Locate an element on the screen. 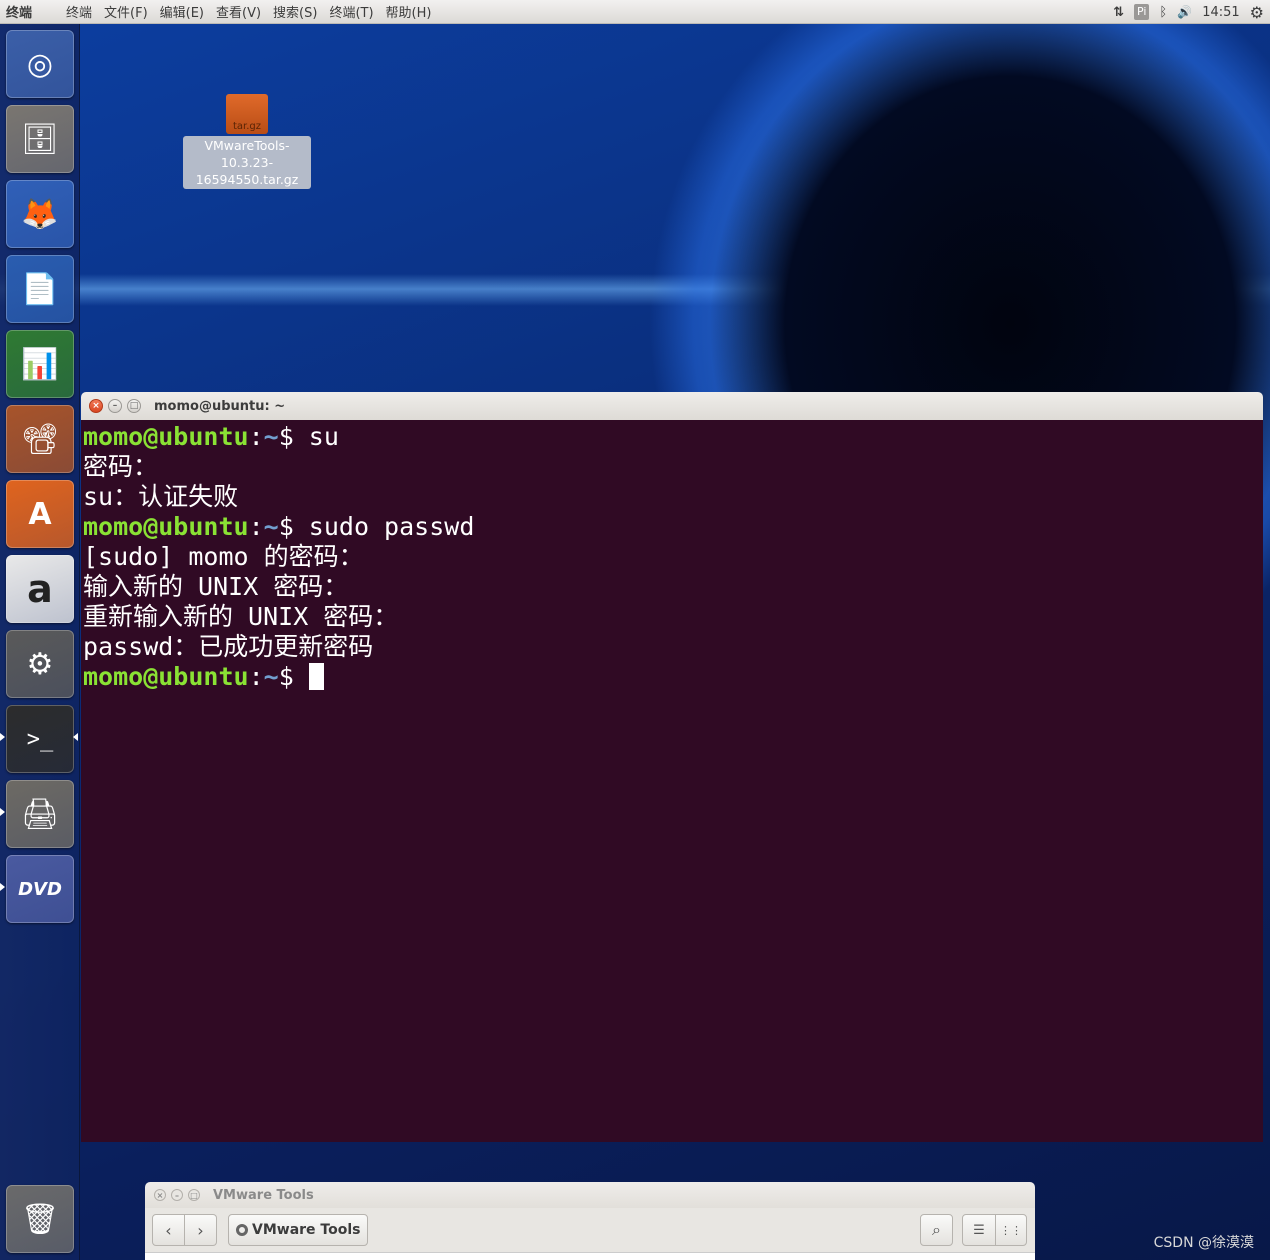  forward-button: › is located at coordinates (201, 1230).